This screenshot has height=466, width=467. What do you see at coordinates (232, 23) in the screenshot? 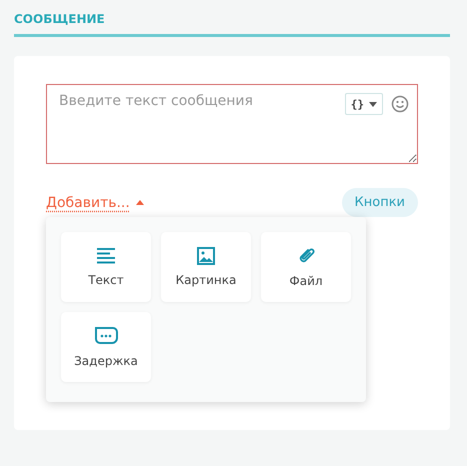
I see `section-title: СООБЩЕНИЕ` at bounding box center [232, 23].